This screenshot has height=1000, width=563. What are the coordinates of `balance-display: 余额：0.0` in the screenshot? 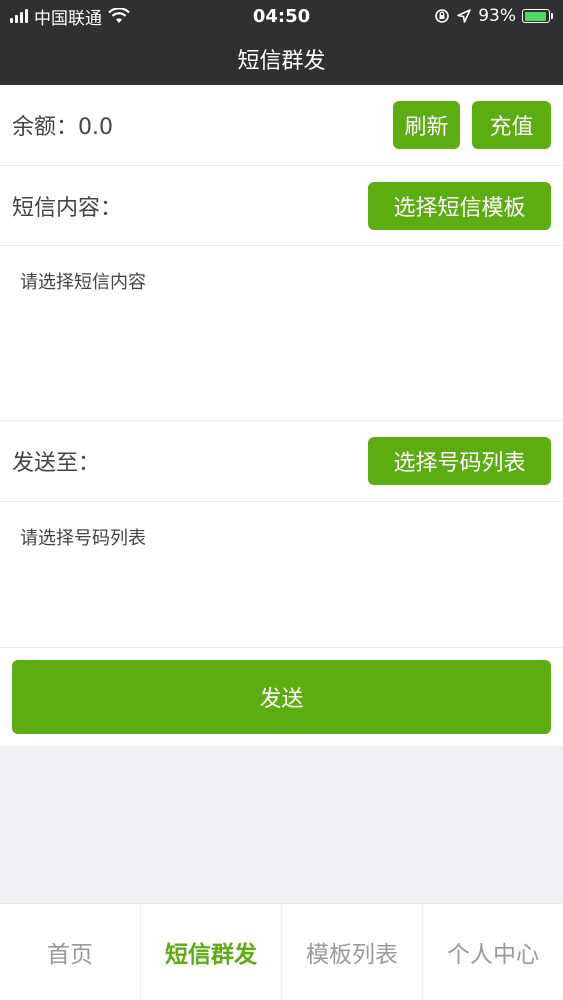 It's located at (62, 125).